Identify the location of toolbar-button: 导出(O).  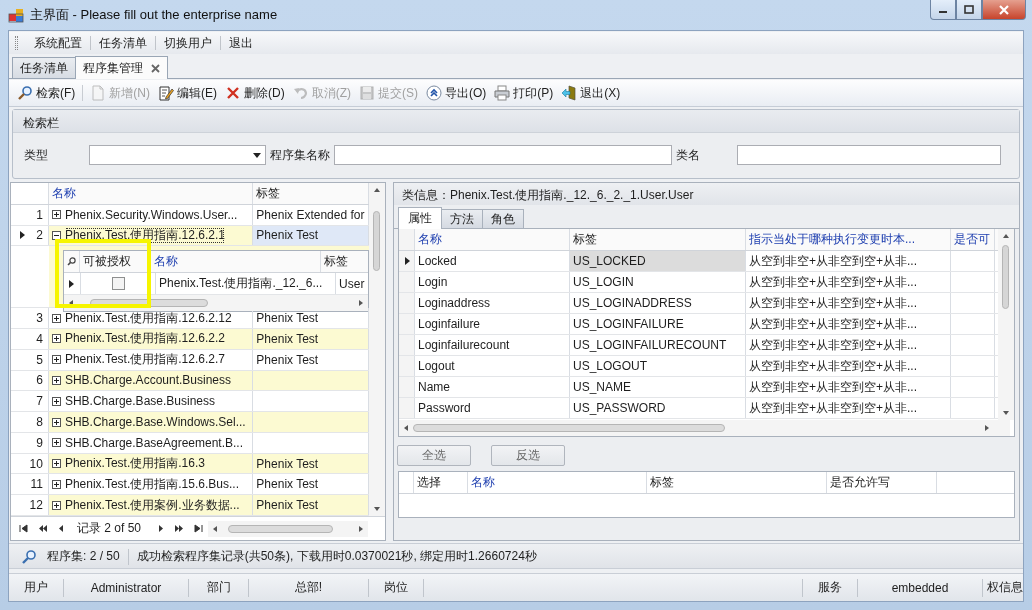
(456, 93).